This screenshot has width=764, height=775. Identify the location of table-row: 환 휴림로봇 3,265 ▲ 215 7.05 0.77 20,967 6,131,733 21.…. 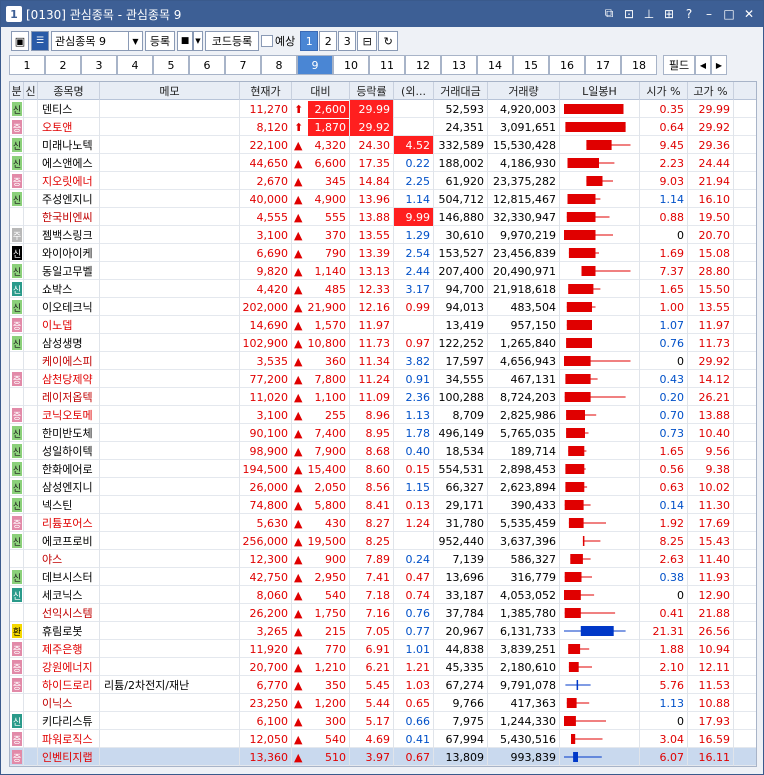
(383, 631).